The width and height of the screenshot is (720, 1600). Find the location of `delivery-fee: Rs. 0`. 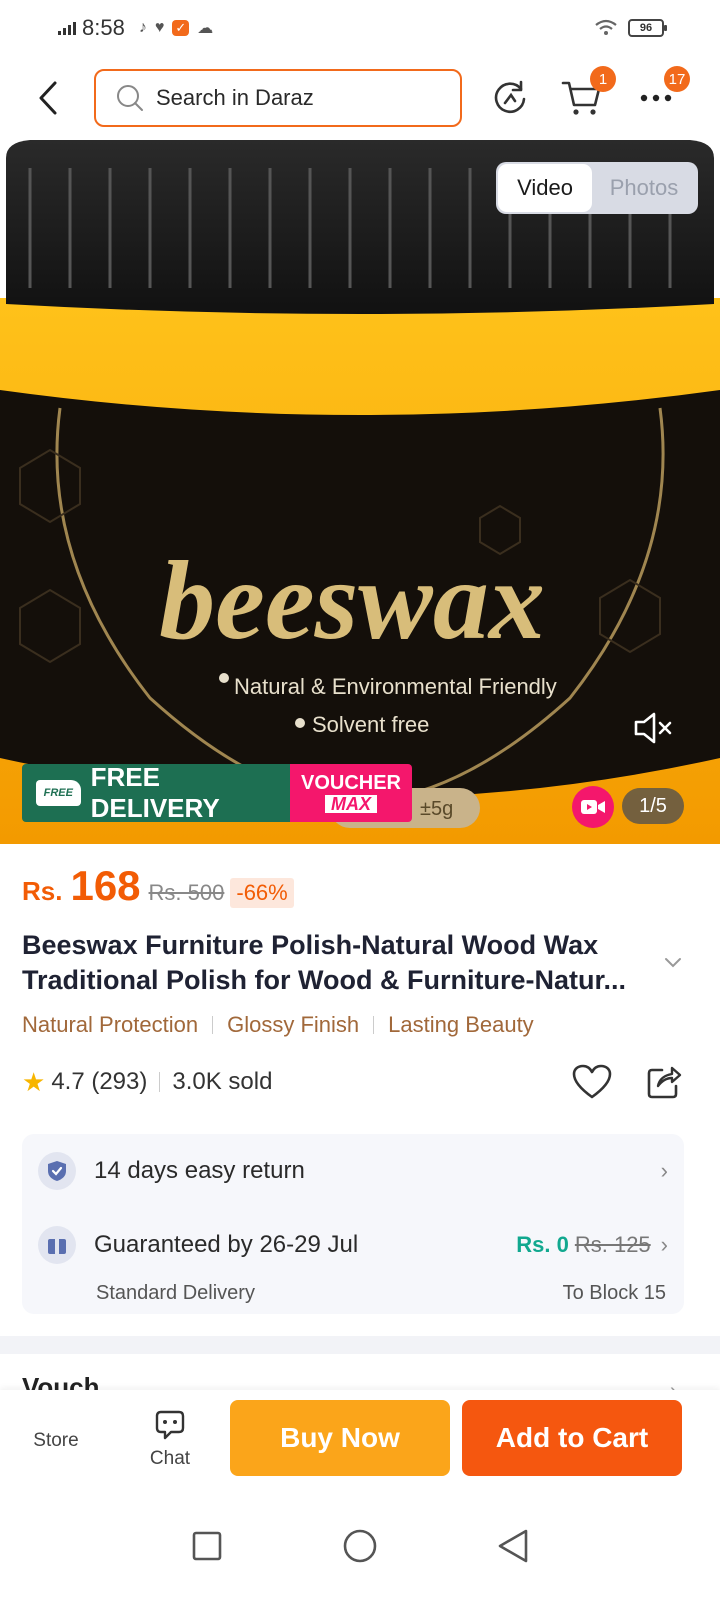

delivery-fee: Rs. 0 is located at coordinates (542, 1244).